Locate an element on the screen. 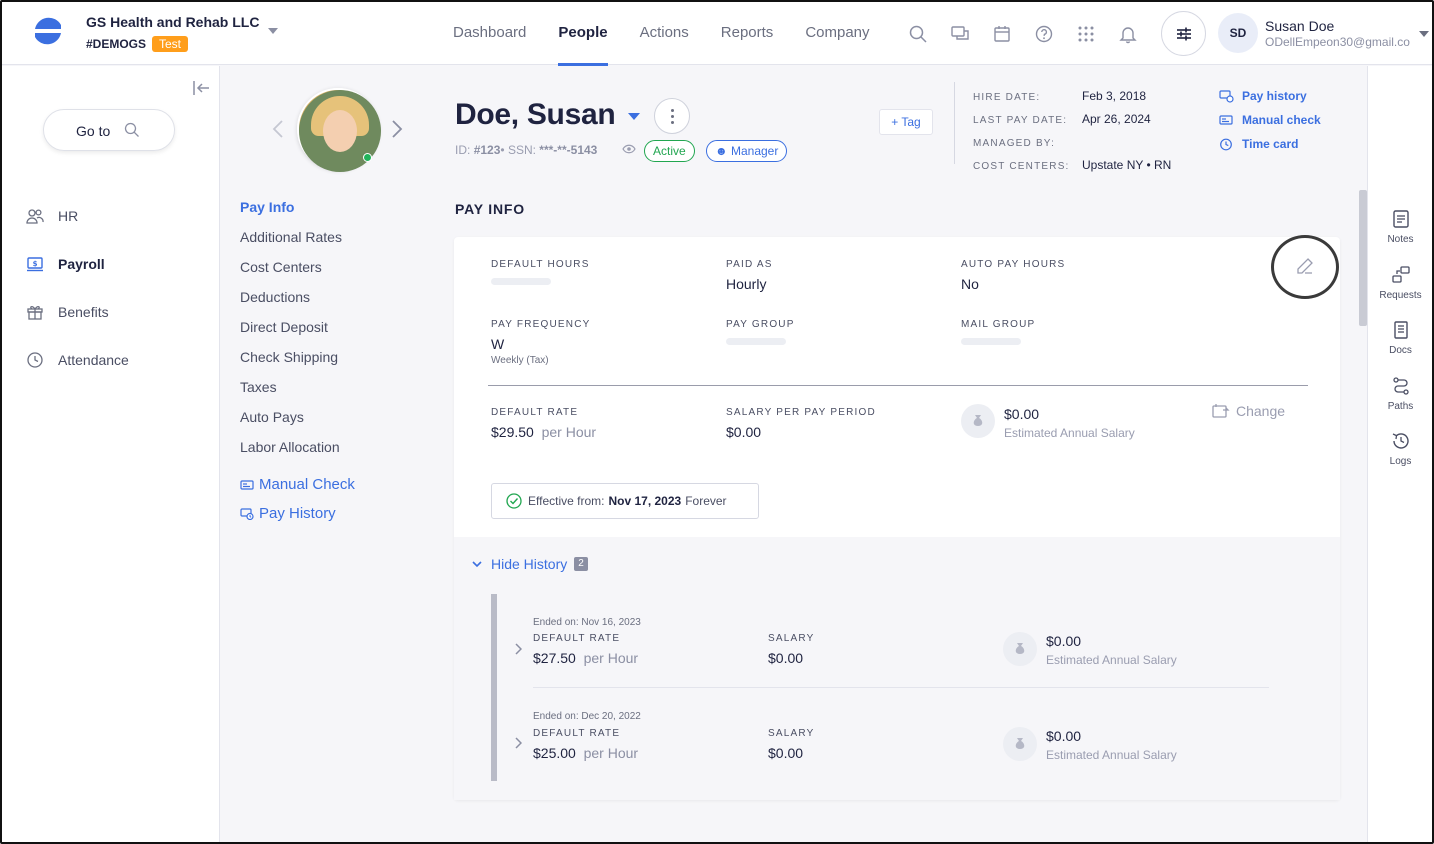  effective-suffix: Forever is located at coordinates (706, 501).